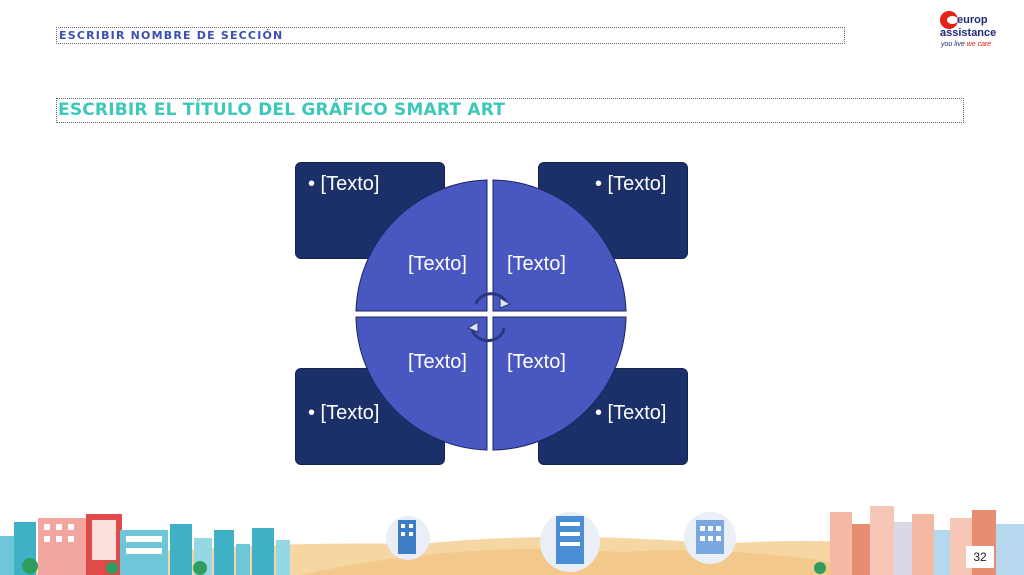 This screenshot has height=575, width=1024. What do you see at coordinates (282, 110) in the screenshot?
I see `smartart-title-text: ESCRIBIR EL TÍTULO DEL GRÁFICO SMART ART` at bounding box center [282, 110].